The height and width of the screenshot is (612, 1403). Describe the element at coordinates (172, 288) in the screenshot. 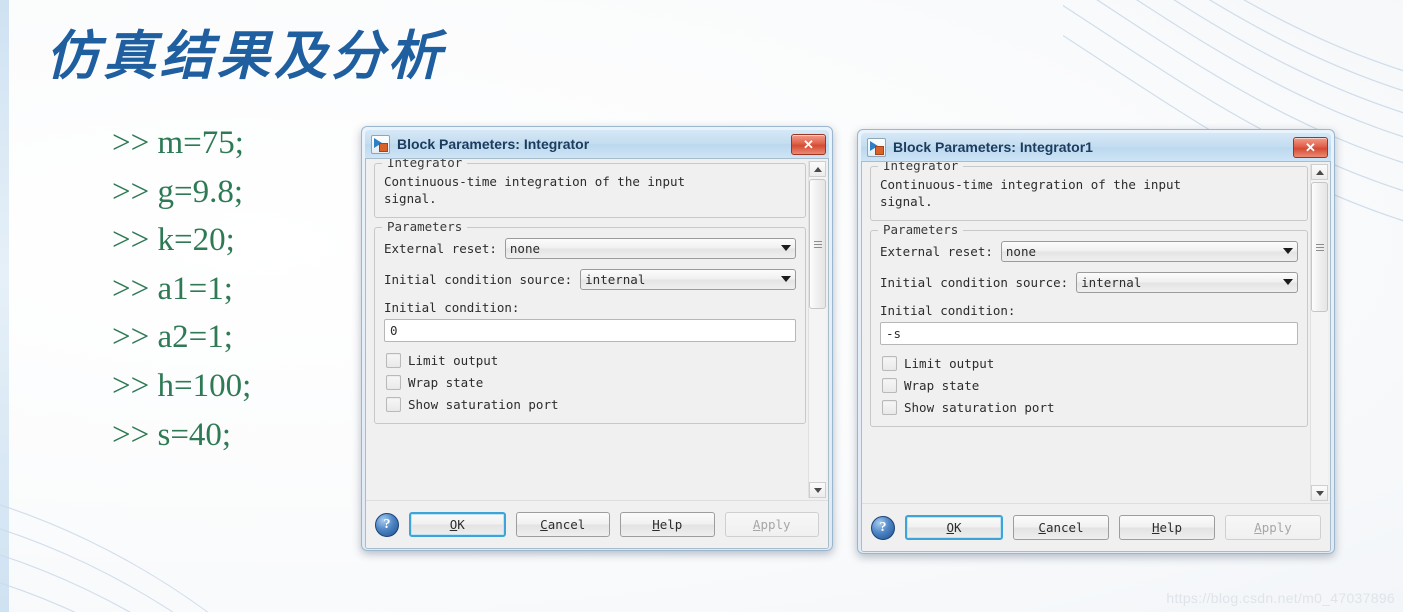

I see `command-line: >> a1=1;` at that location.